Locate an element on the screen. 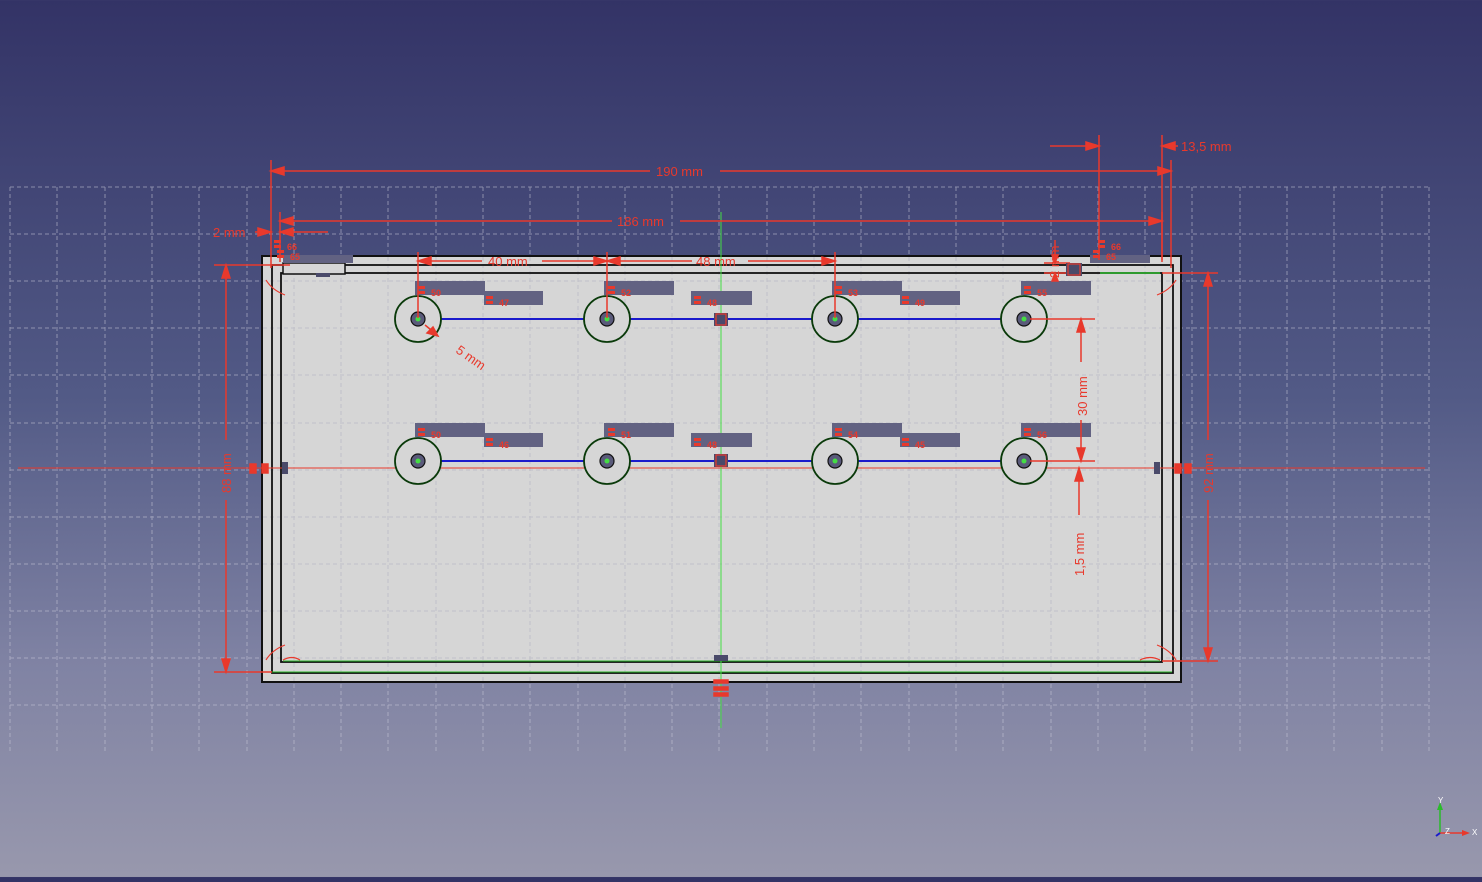 The height and width of the screenshot is (882, 1482). dim-wall: 2 mm is located at coordinates (229, 232).